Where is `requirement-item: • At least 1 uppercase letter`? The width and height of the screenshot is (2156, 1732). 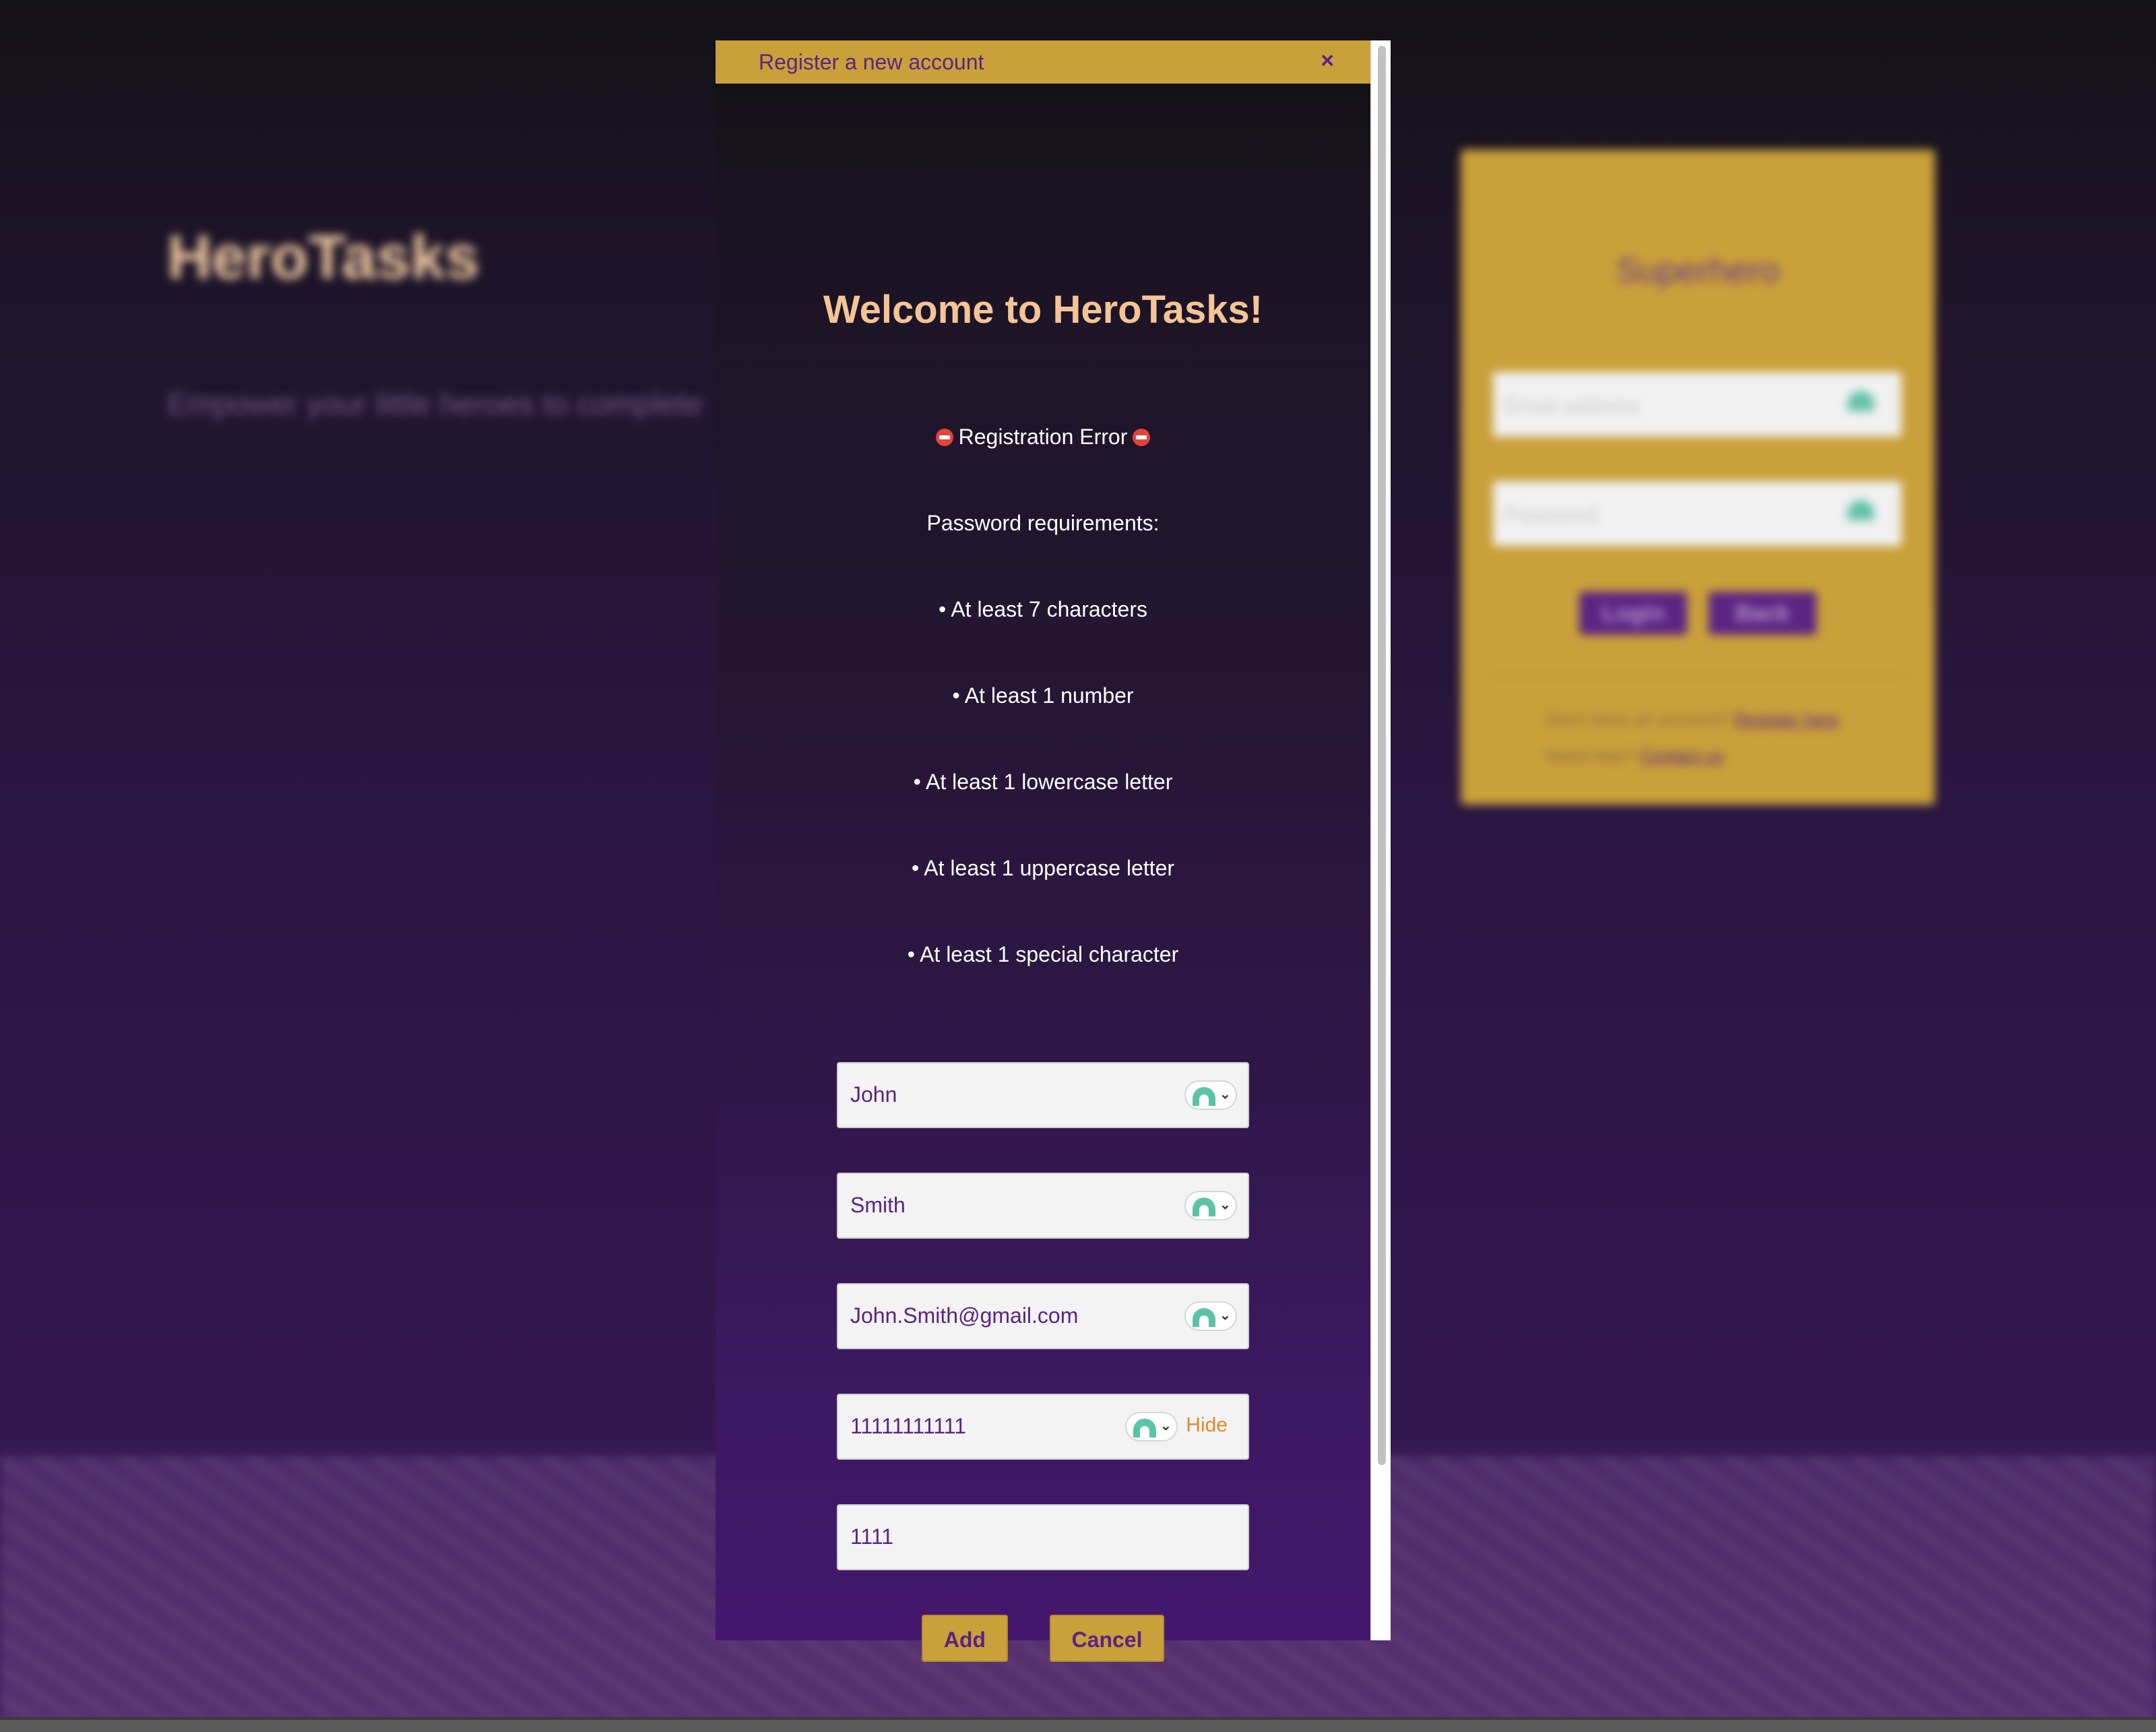 requirement-item: • At least 1 uppercase letter is located at coordinates (1043, 868).